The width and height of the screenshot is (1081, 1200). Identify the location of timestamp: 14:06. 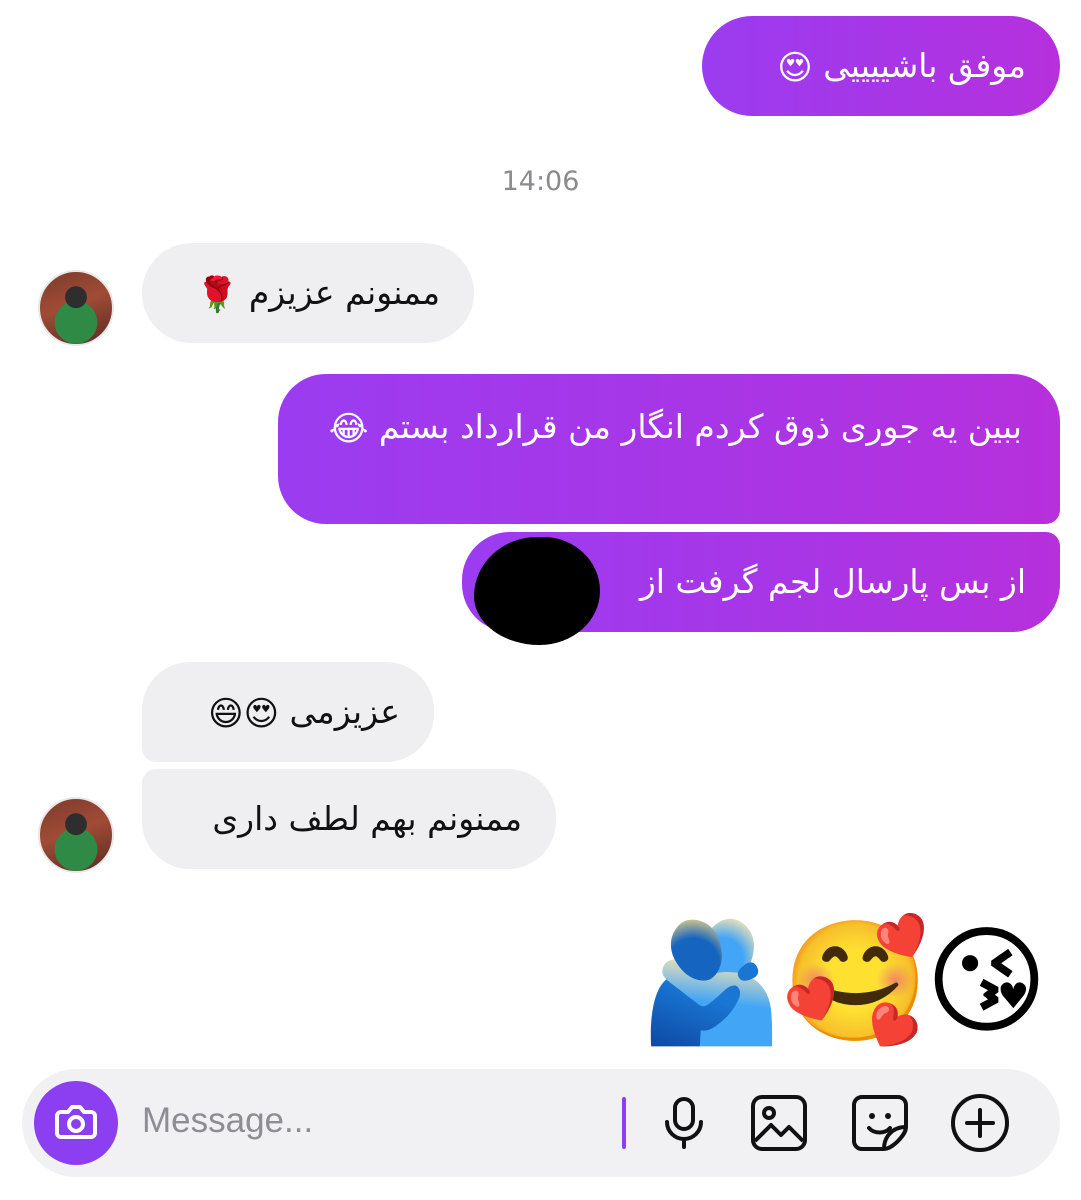
(540, 181).